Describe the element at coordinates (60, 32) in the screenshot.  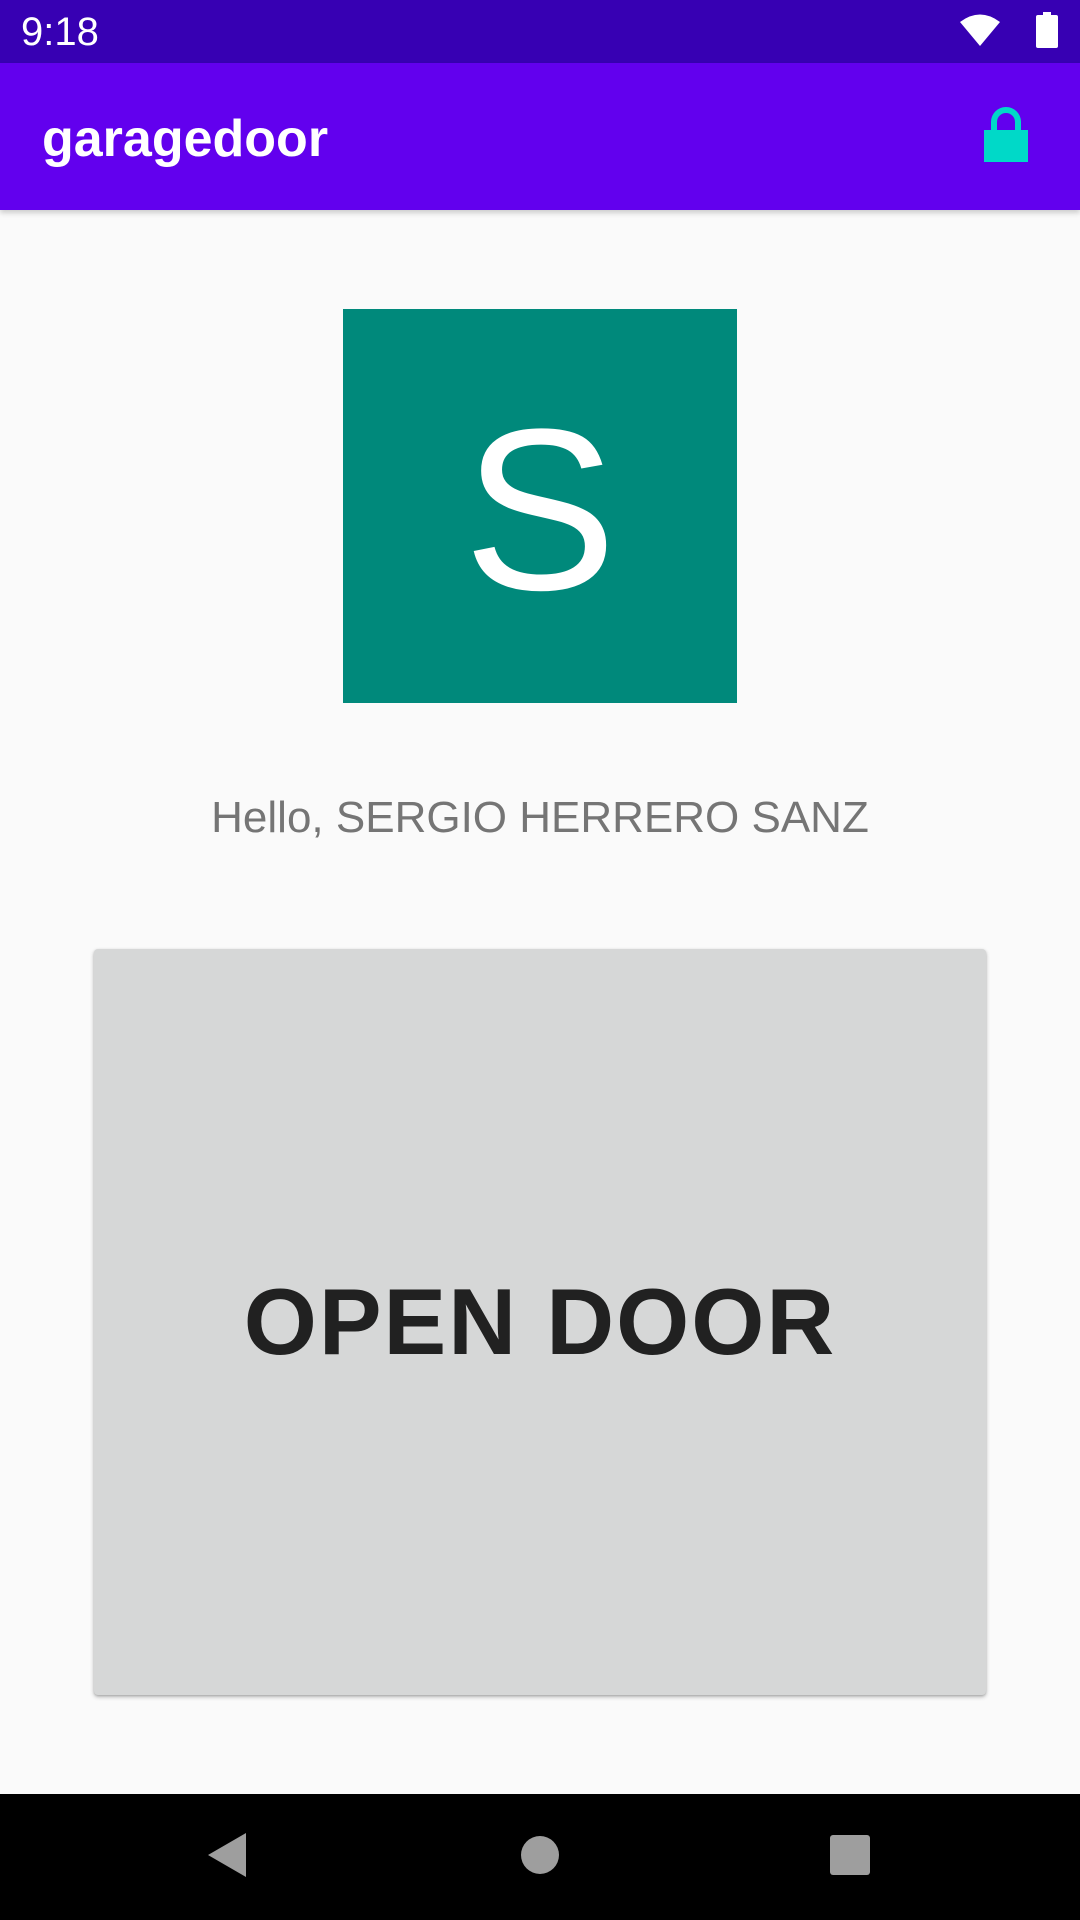
I see `status-time: 9:18` at that location.